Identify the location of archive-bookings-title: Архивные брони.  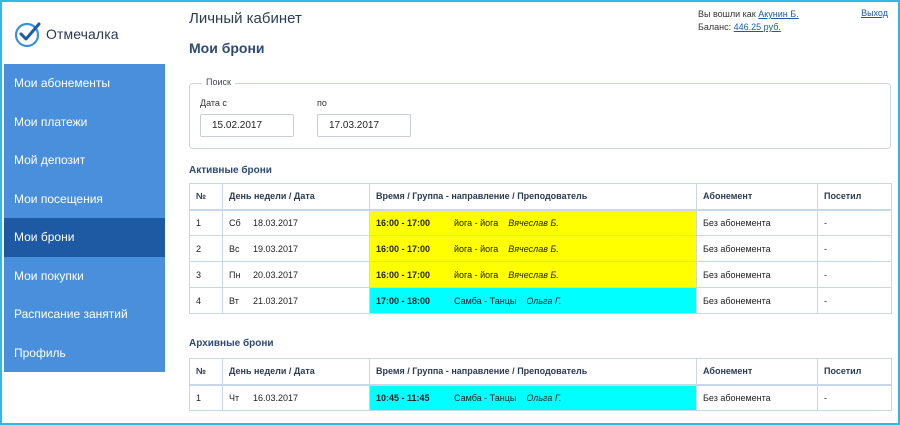
(231, 343).